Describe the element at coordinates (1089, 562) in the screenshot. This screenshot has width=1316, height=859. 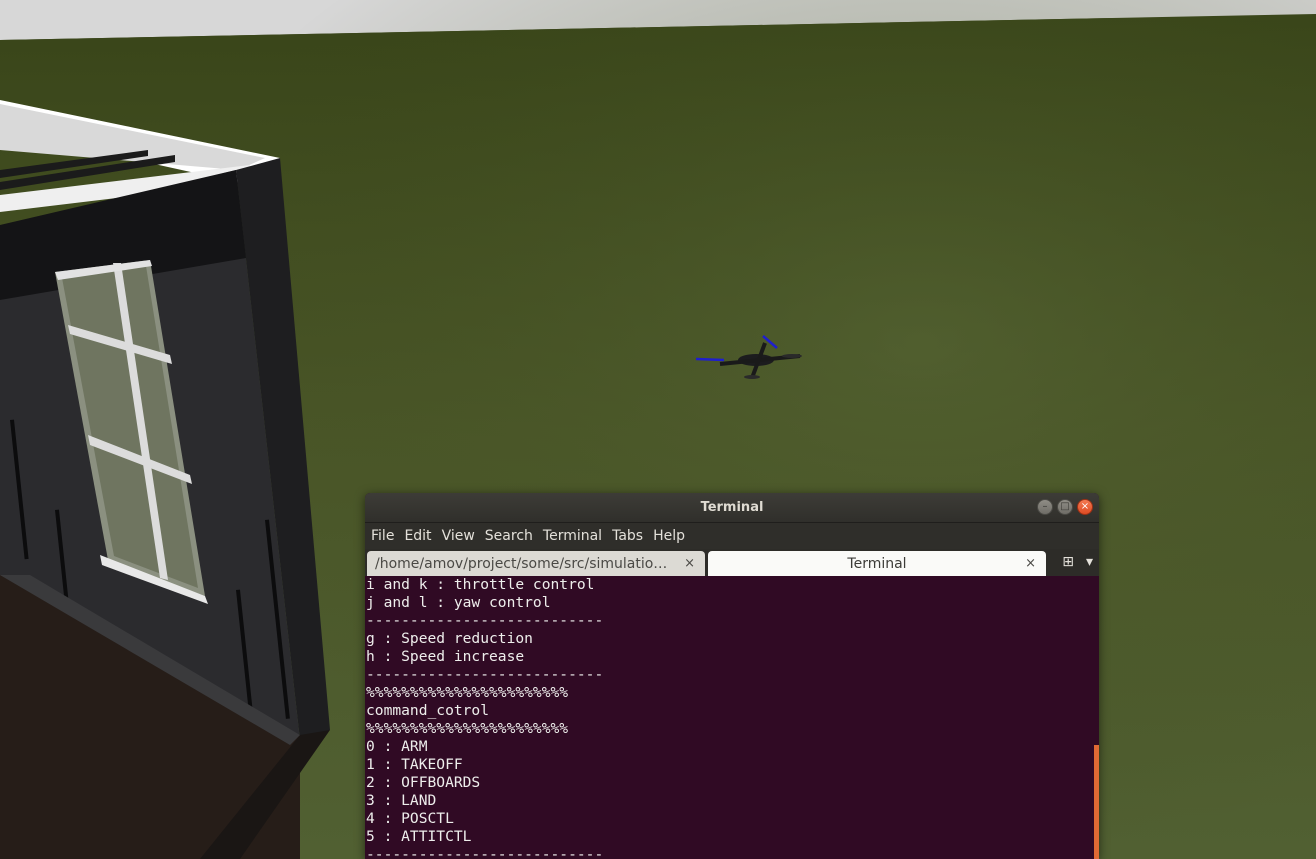
I see `tab-dropdown-icon: ▾` at that location.